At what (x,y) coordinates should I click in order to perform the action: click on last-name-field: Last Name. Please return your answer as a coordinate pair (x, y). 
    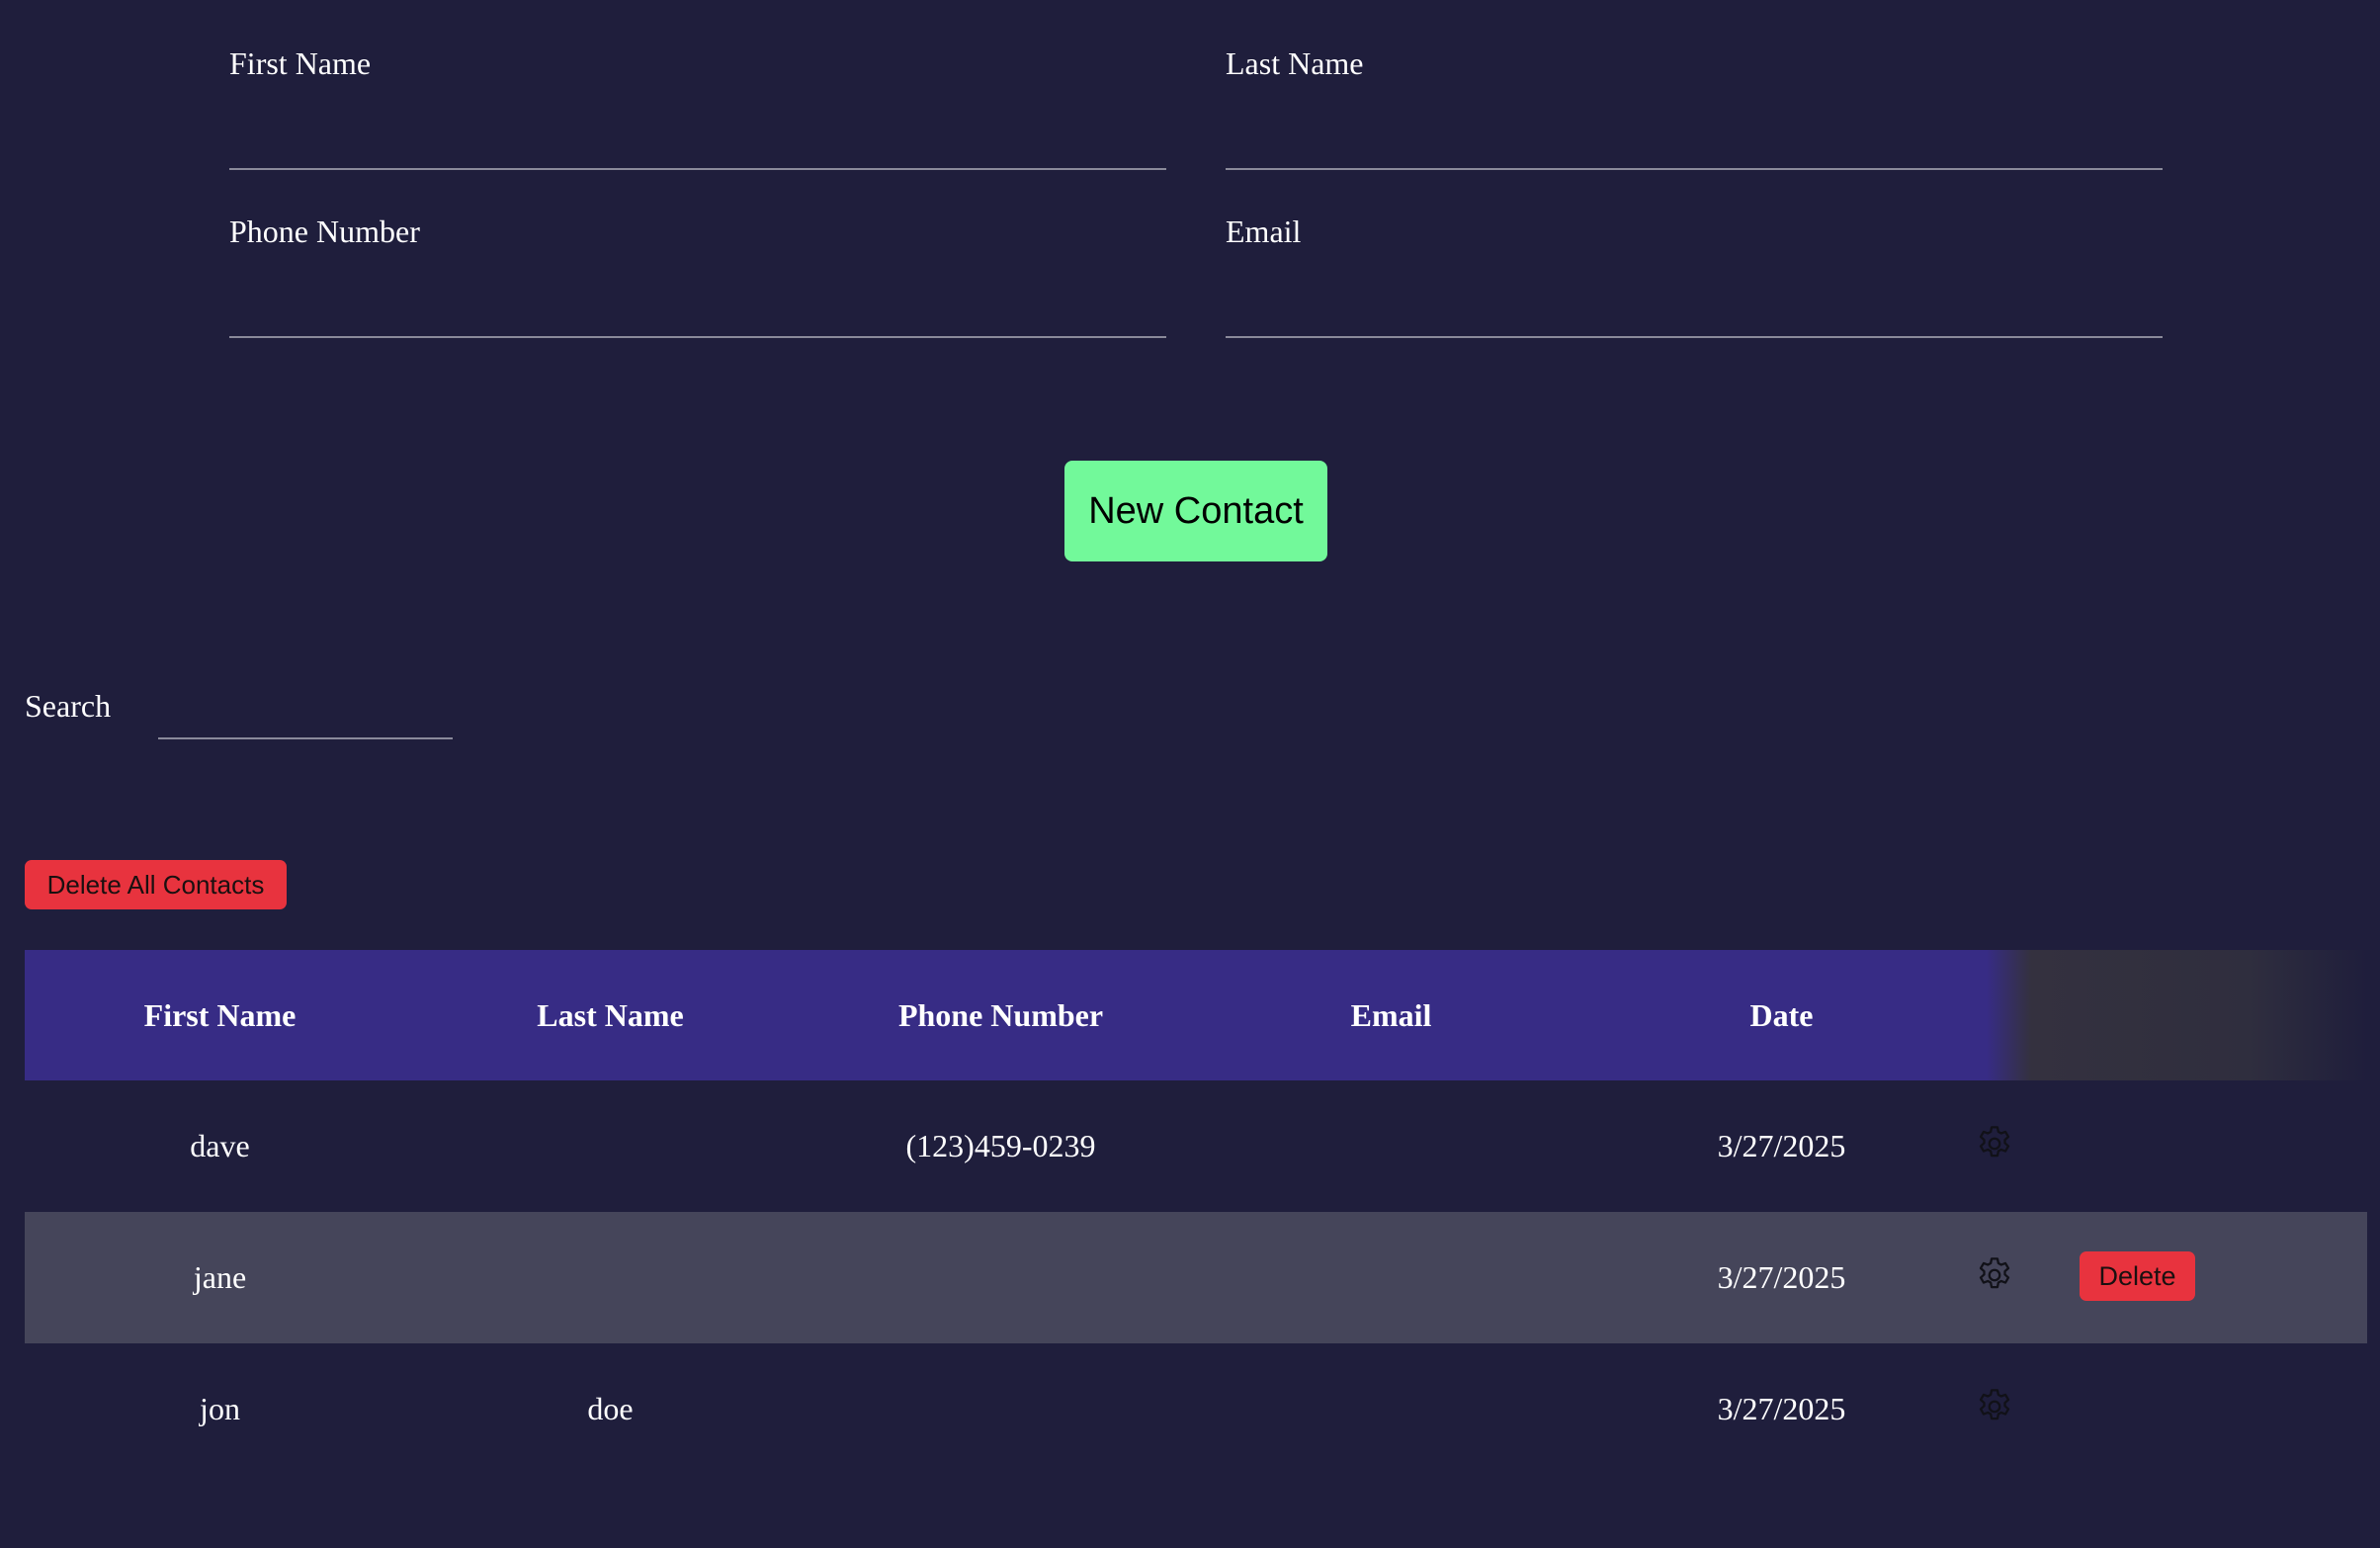
    Looking at the image, I should click on (1694, 105).